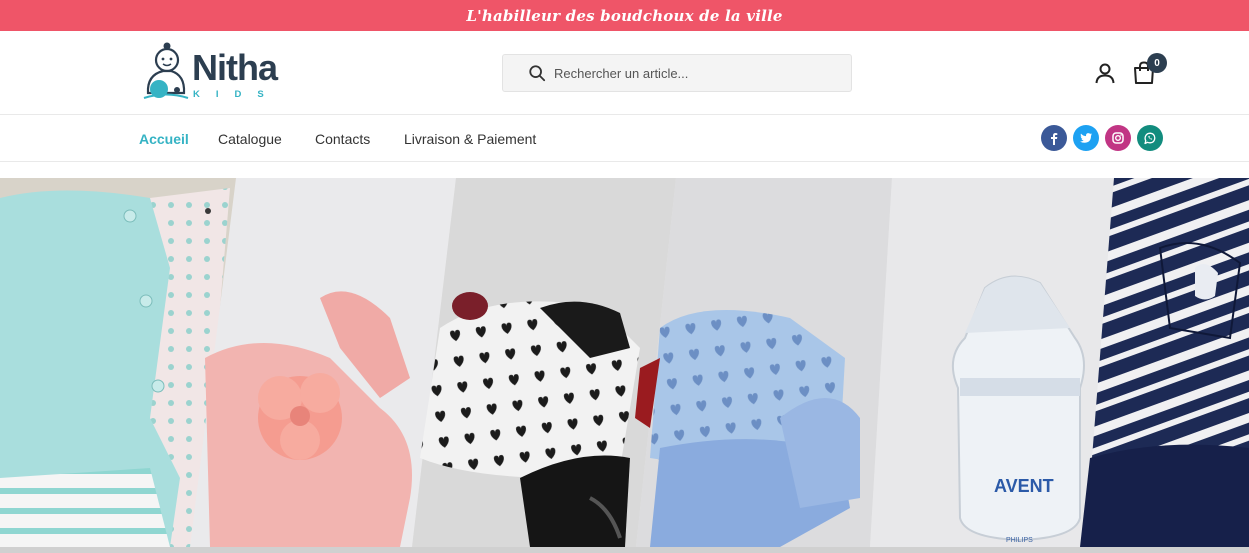  What do you see at coordinates (323, 362) in the screenshot?
I see `pink-flower-sandal-photo` at bounding box center [323, 362].